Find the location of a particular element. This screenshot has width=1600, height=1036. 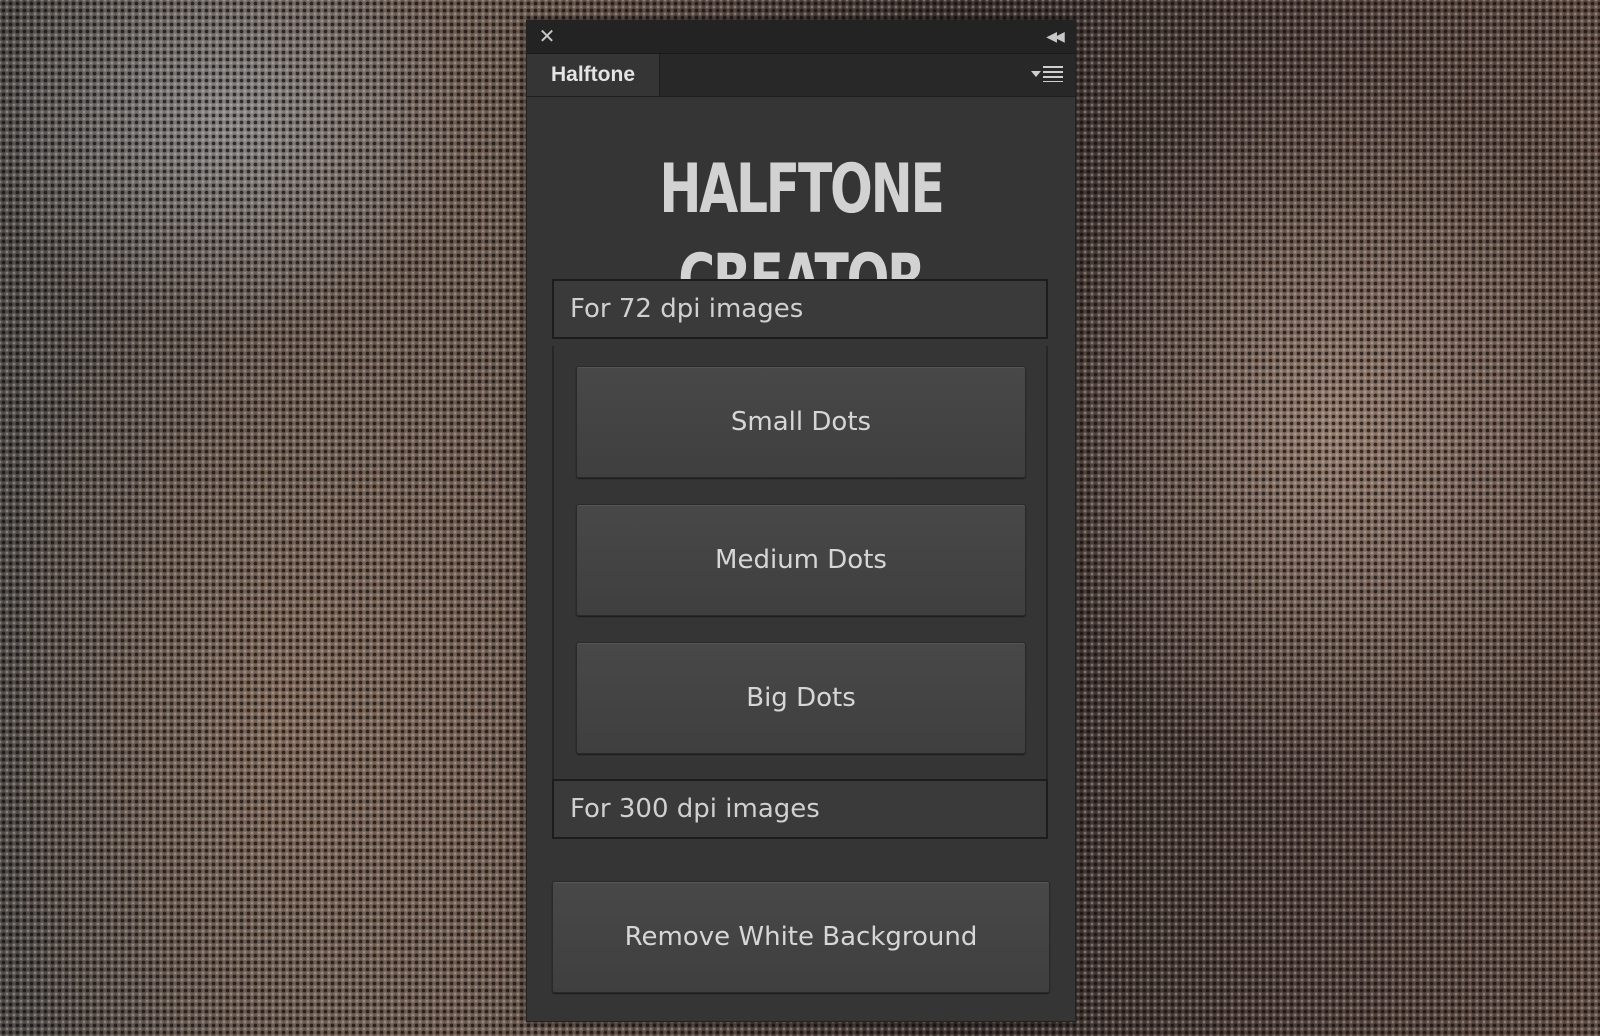

collapse-icon: ◀◀ is located at coordinates (1054, 37).